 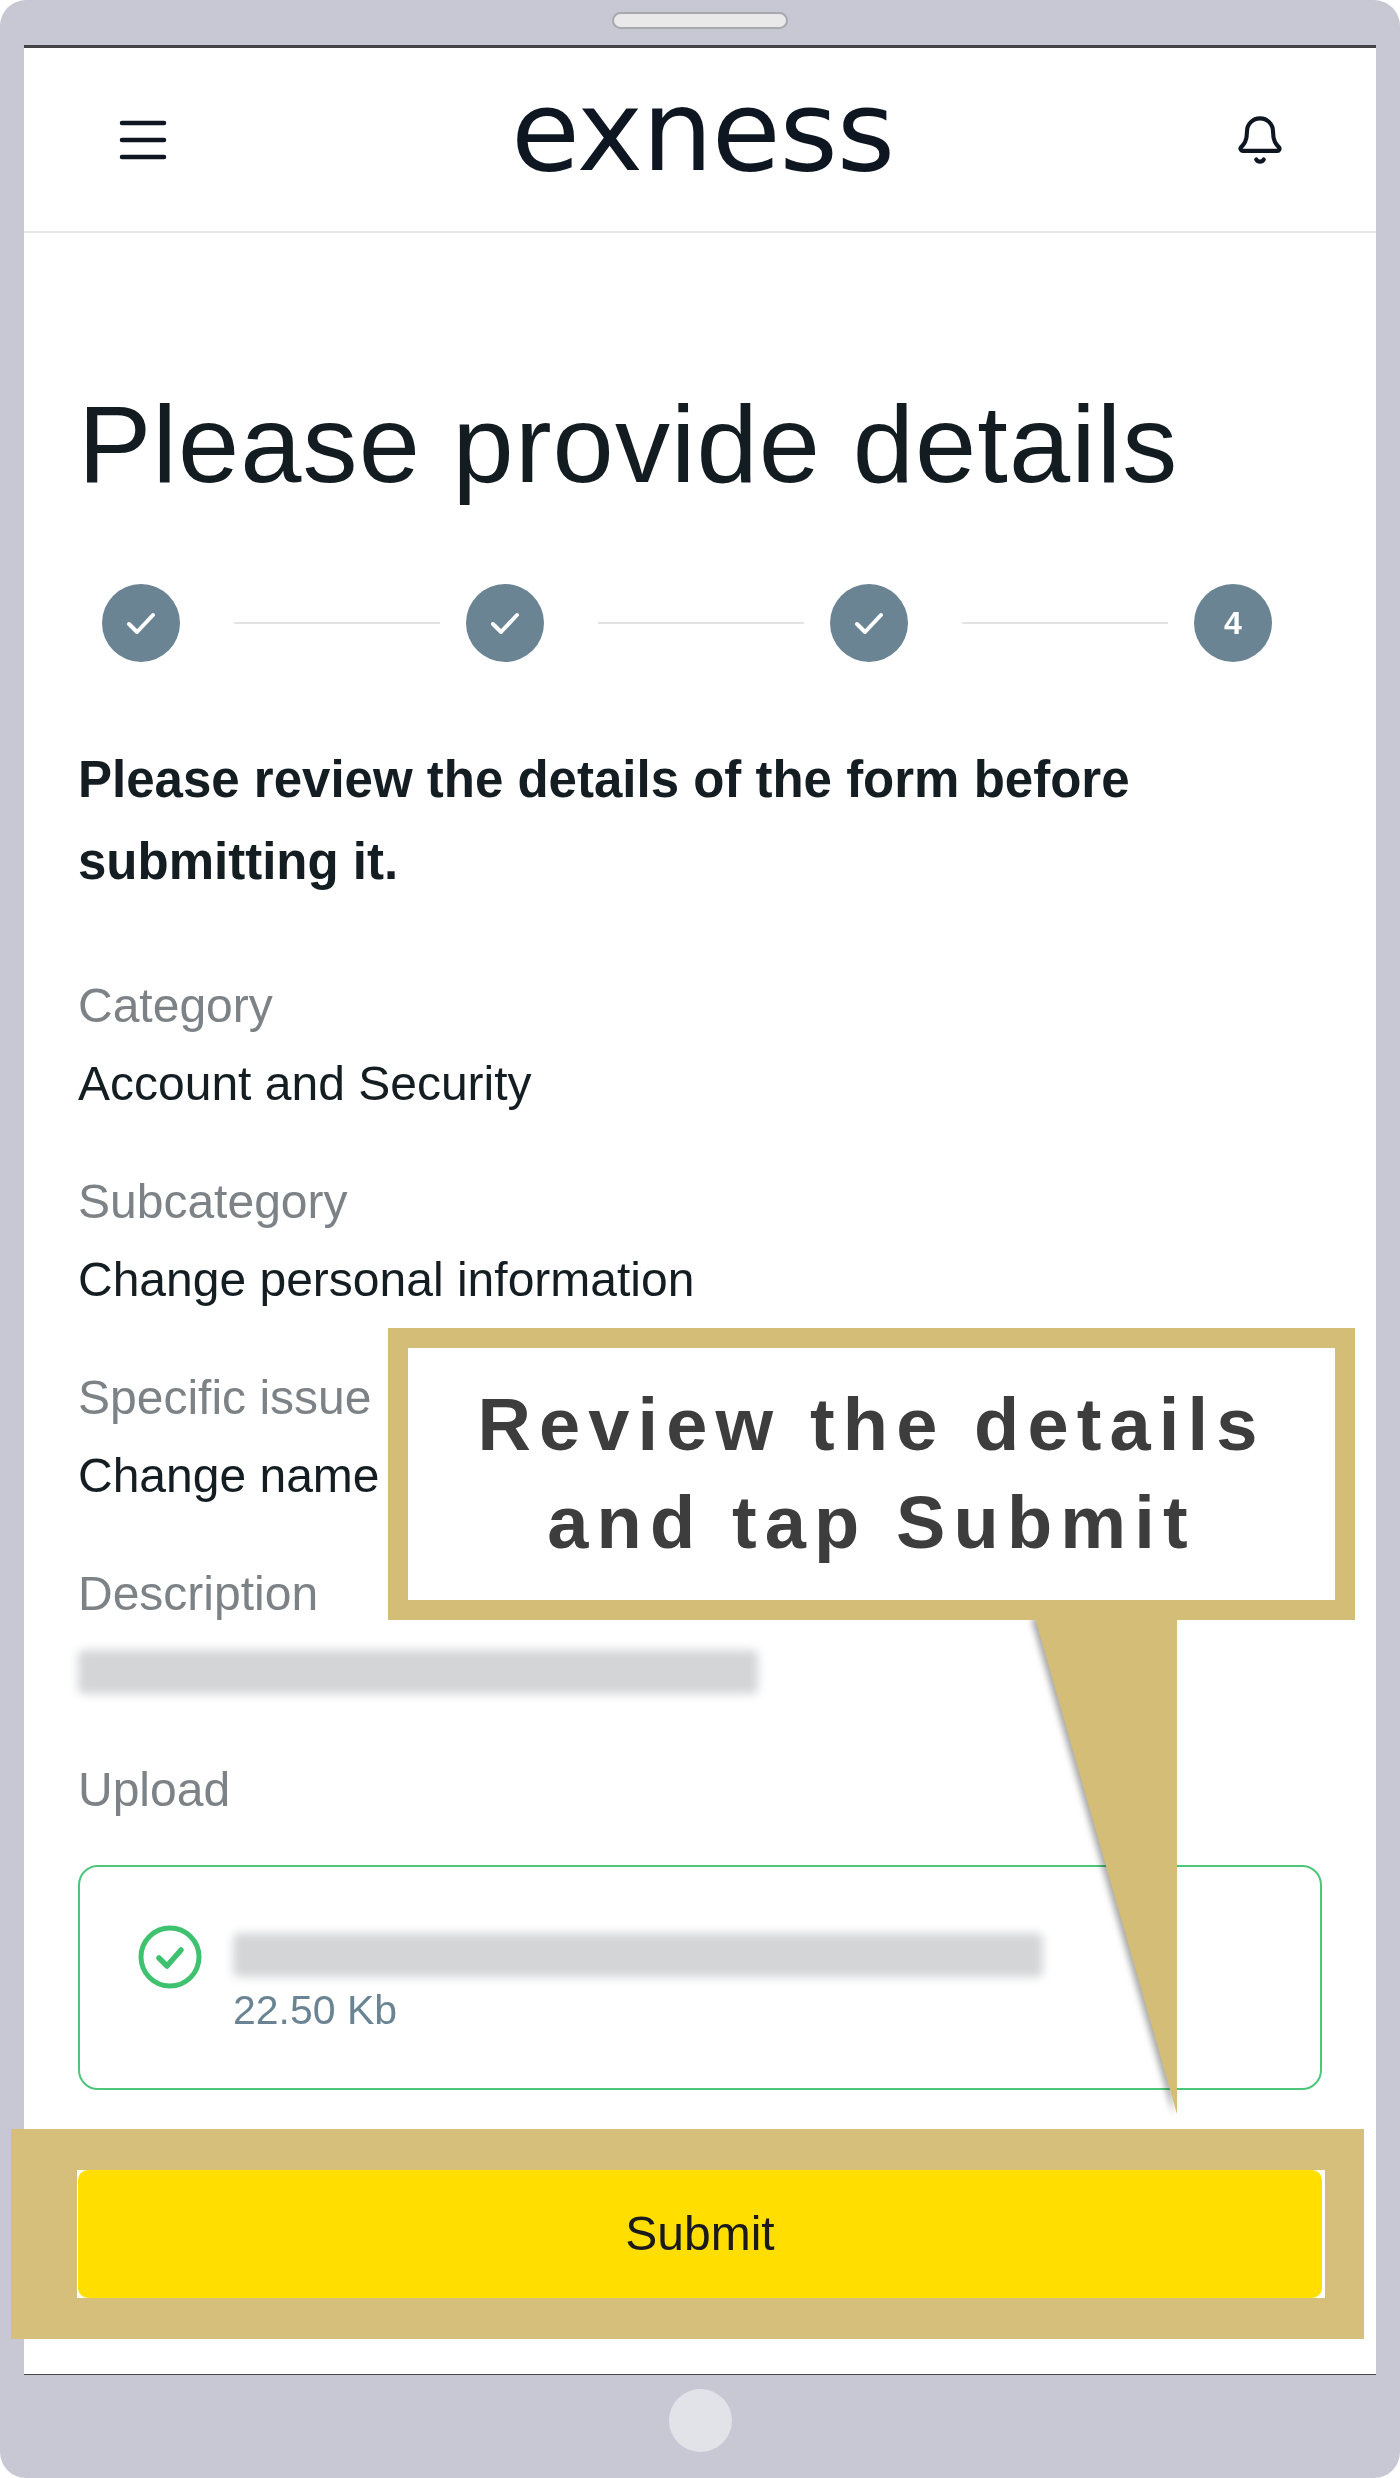 What do you see at coordinates (700, 20) in the screenshot?
I see `earpiece-icon` at bounding box center [700, 20].